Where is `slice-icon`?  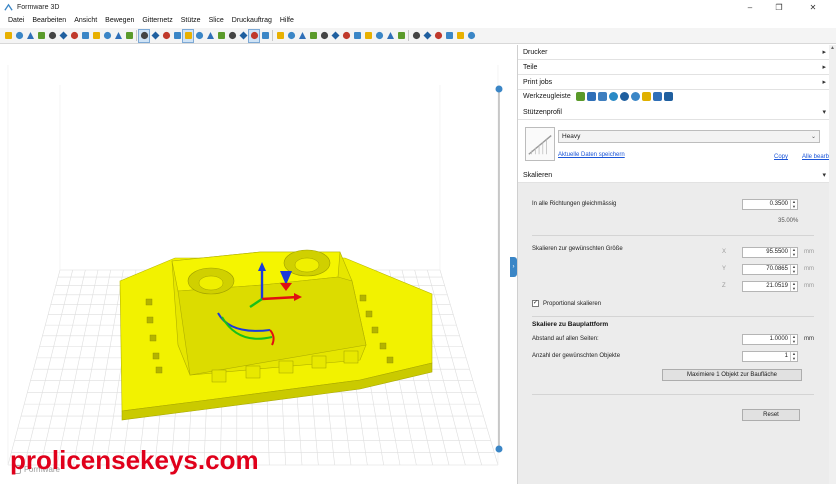
slice-icon is located at coordinates (427, 36).